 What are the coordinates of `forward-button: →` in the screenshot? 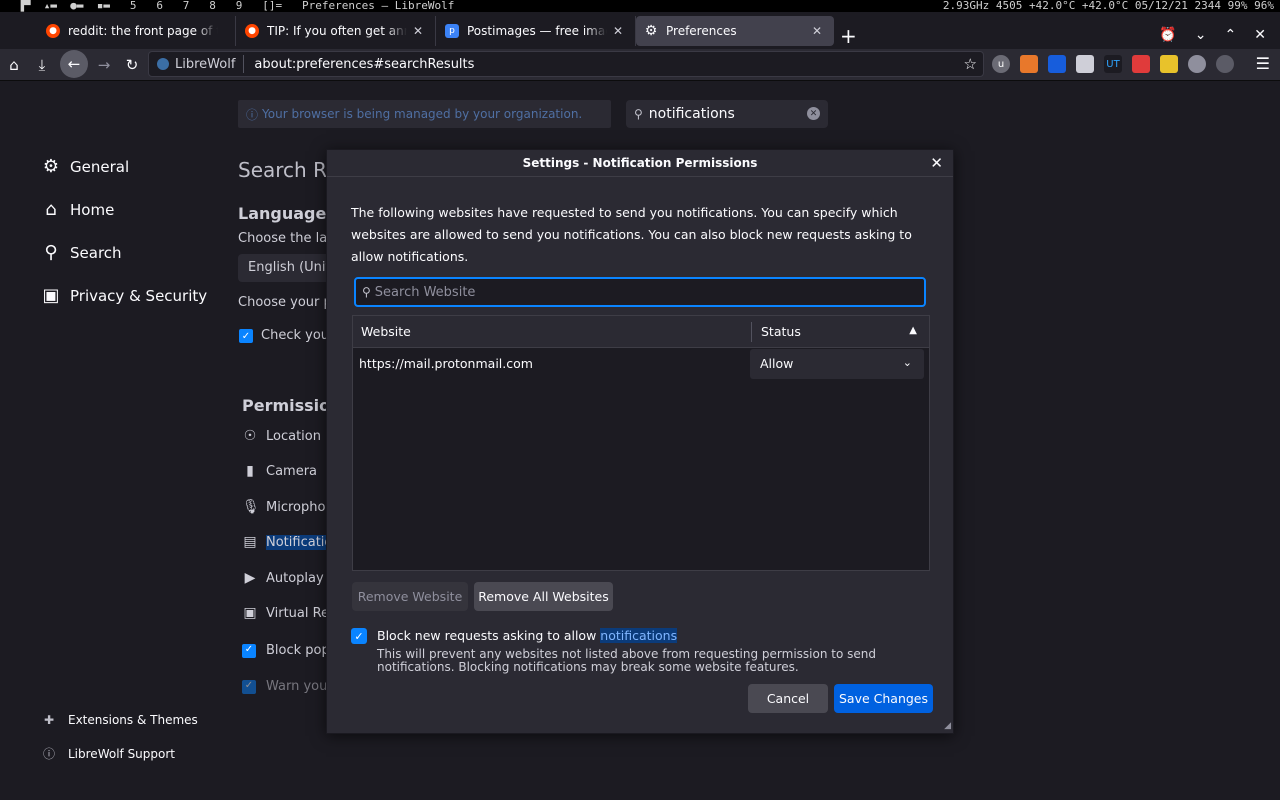 It's located at (104, 65).